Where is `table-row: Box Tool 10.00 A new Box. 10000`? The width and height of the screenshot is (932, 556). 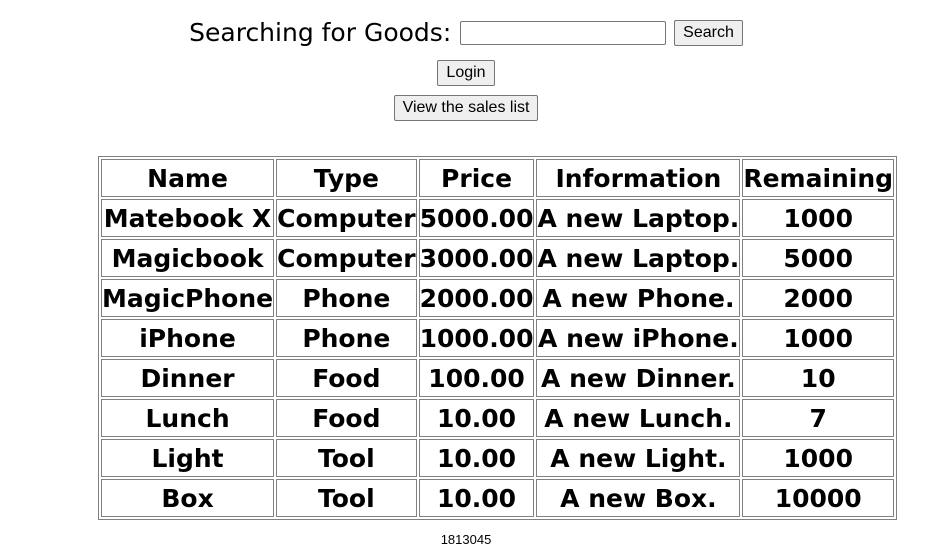
table-row: Box Tool 10.00 A new Box. 10000 is located at coordinates (498, 498).